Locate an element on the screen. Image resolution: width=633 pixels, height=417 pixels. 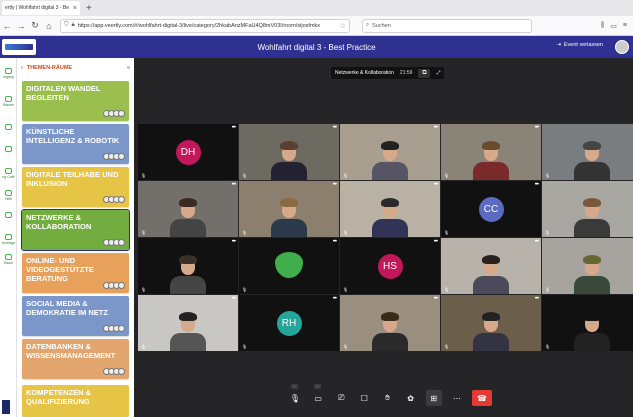
more-options-button: ⋯ is located at coordinates (457, 398).